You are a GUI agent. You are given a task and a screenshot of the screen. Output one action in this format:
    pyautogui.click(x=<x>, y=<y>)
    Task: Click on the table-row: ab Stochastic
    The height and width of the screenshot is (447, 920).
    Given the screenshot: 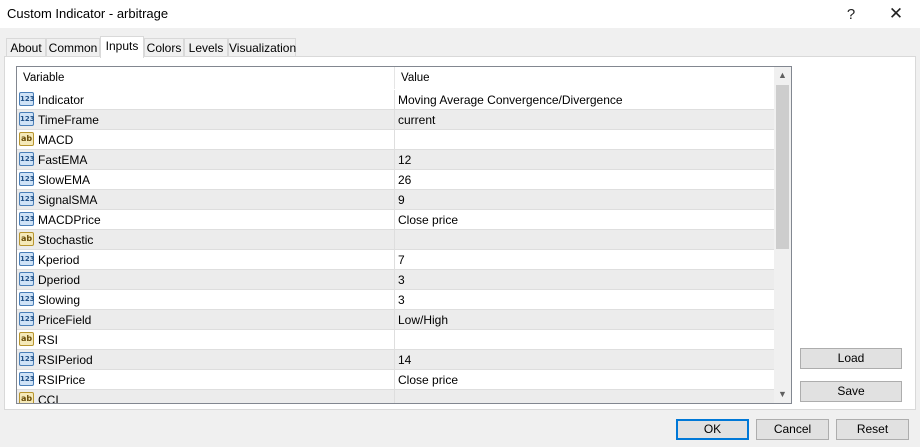 What is the action you would take?
    pyautogui.click(x=395, y=240)
    